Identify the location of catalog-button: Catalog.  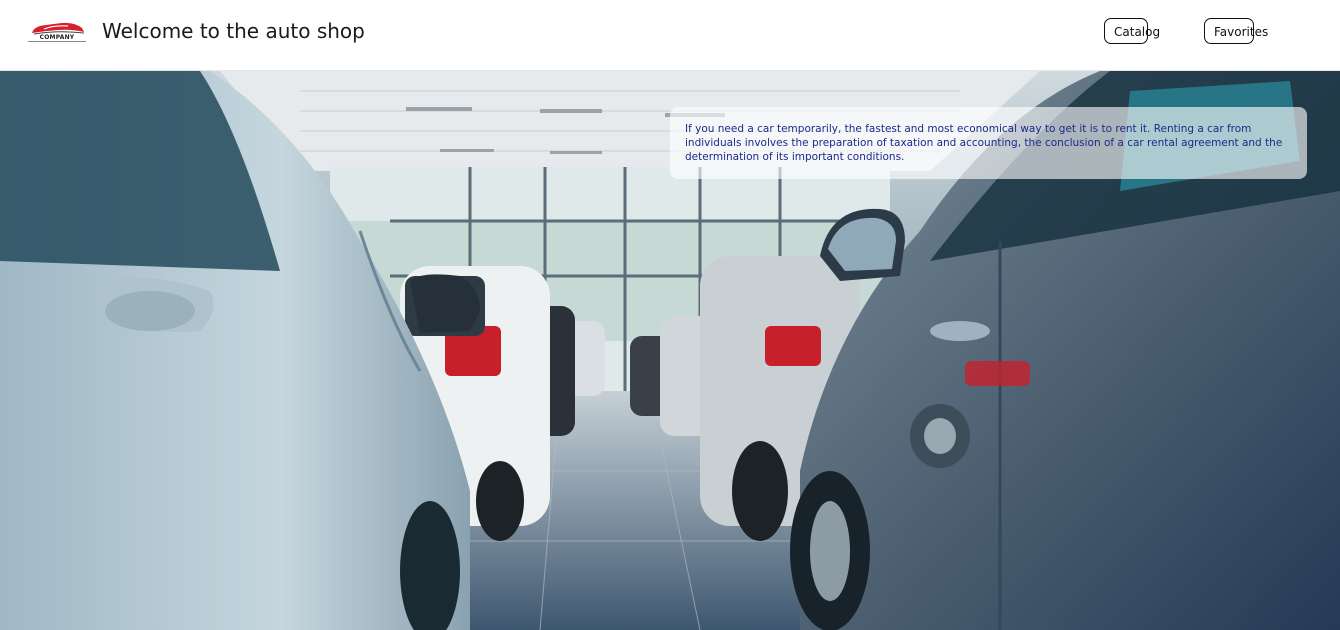
(1132, 31).